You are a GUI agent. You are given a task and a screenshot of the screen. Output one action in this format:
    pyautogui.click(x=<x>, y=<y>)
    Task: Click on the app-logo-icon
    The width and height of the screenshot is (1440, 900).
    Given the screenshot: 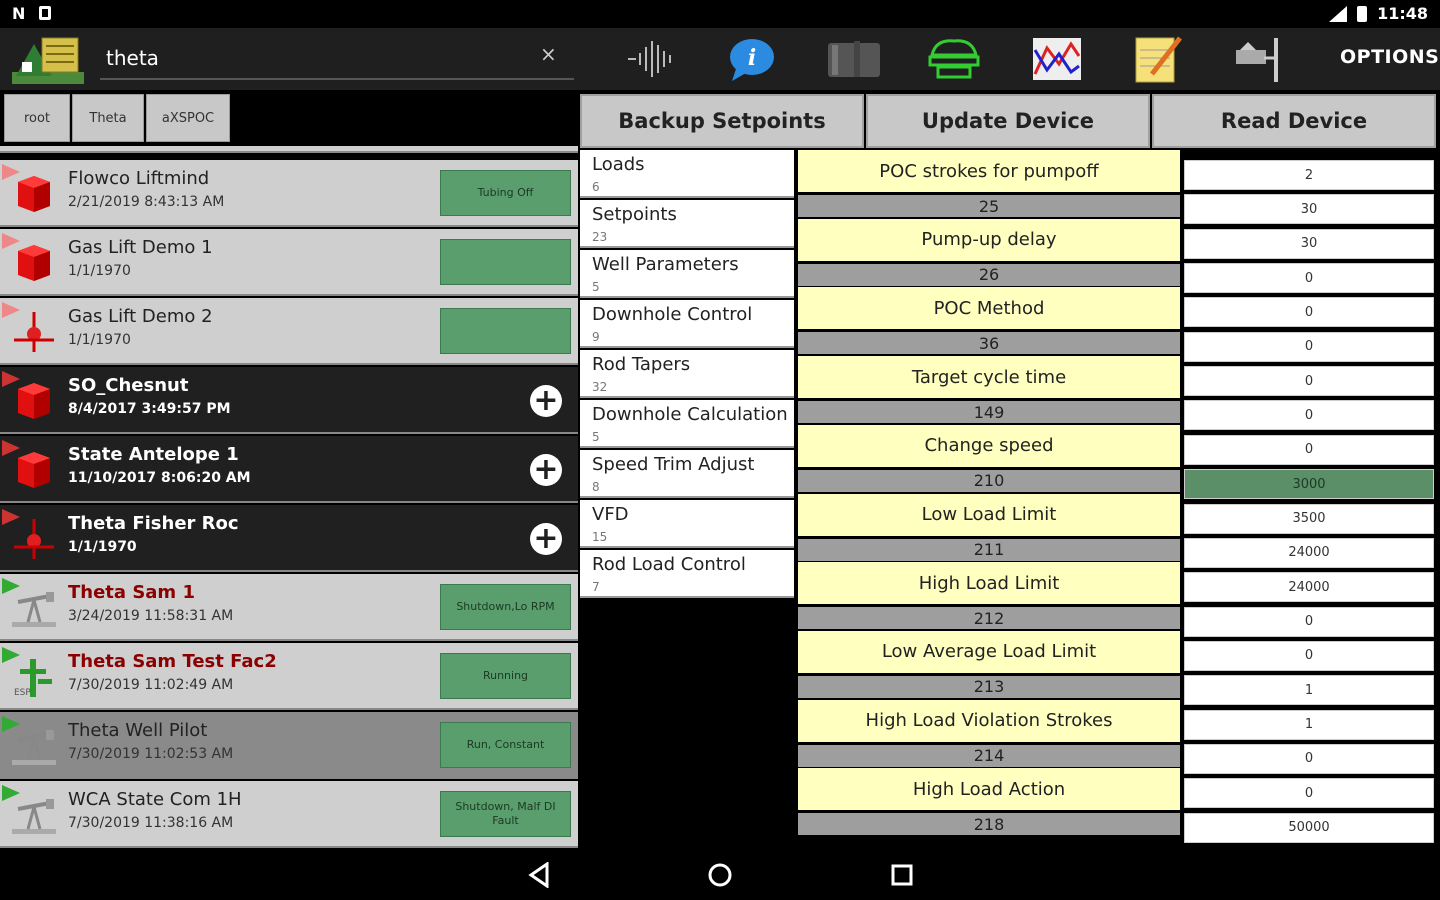 What is the action you would take?
    pyautogui.click(x=48, y=59)
    